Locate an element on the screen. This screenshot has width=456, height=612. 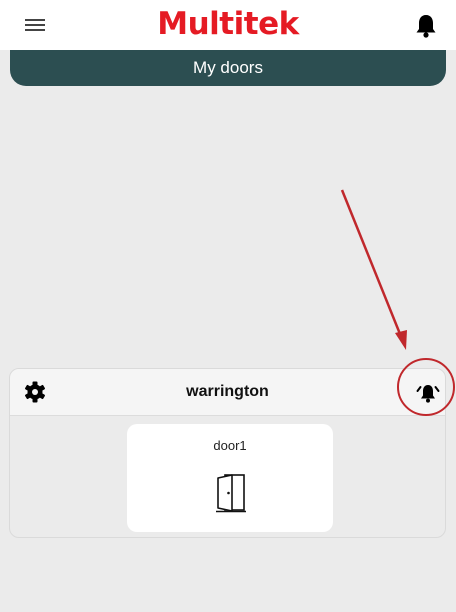
ringing-bell-icon is located at coordinates (428, 394).